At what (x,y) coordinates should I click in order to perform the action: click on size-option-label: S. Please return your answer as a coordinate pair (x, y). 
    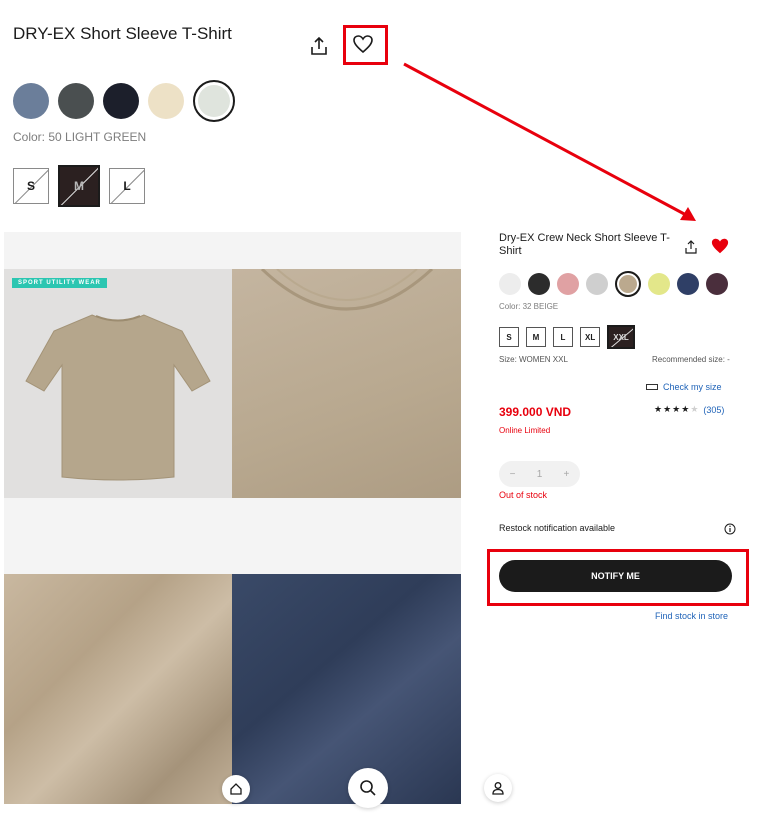
    Looking at the image, I should click on (30, 186).